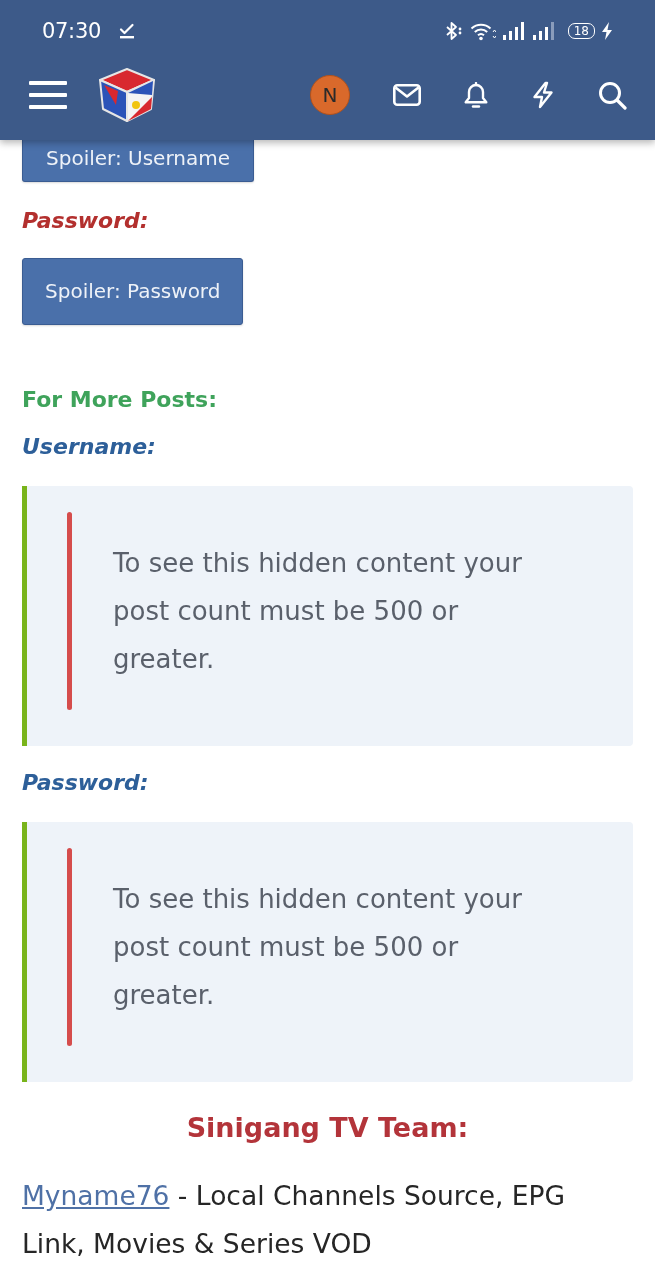 The image size is (655, 1280). Describe the element at coordinates (482, 31) in the screenshot. I see `wifi-icon` at that location.